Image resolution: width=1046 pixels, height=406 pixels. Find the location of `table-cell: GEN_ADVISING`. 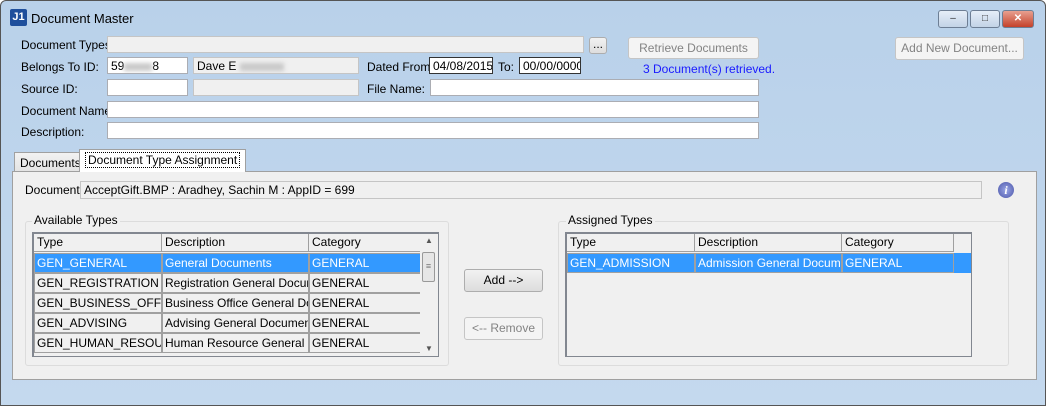

table-cell: GEN_ADVISING is located at coordinates (98, 323).